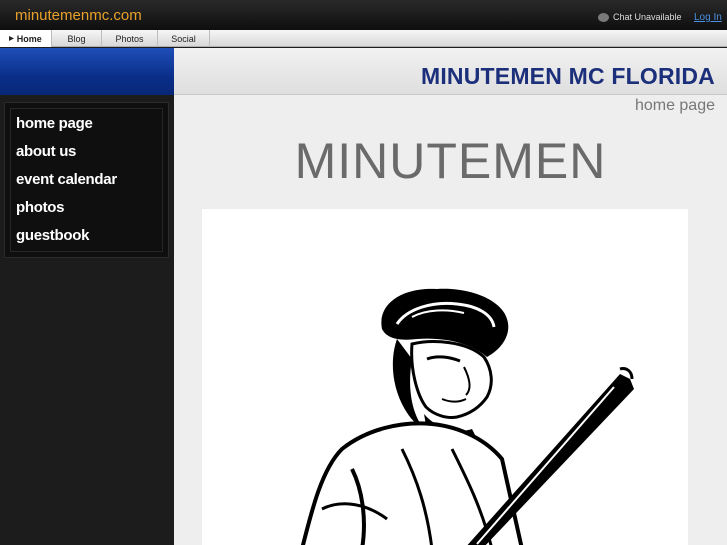 The image size is (727, 545). I want to click on top-bar: minutemenmc.com Chat Unavailable Log In, so click(363, 15).